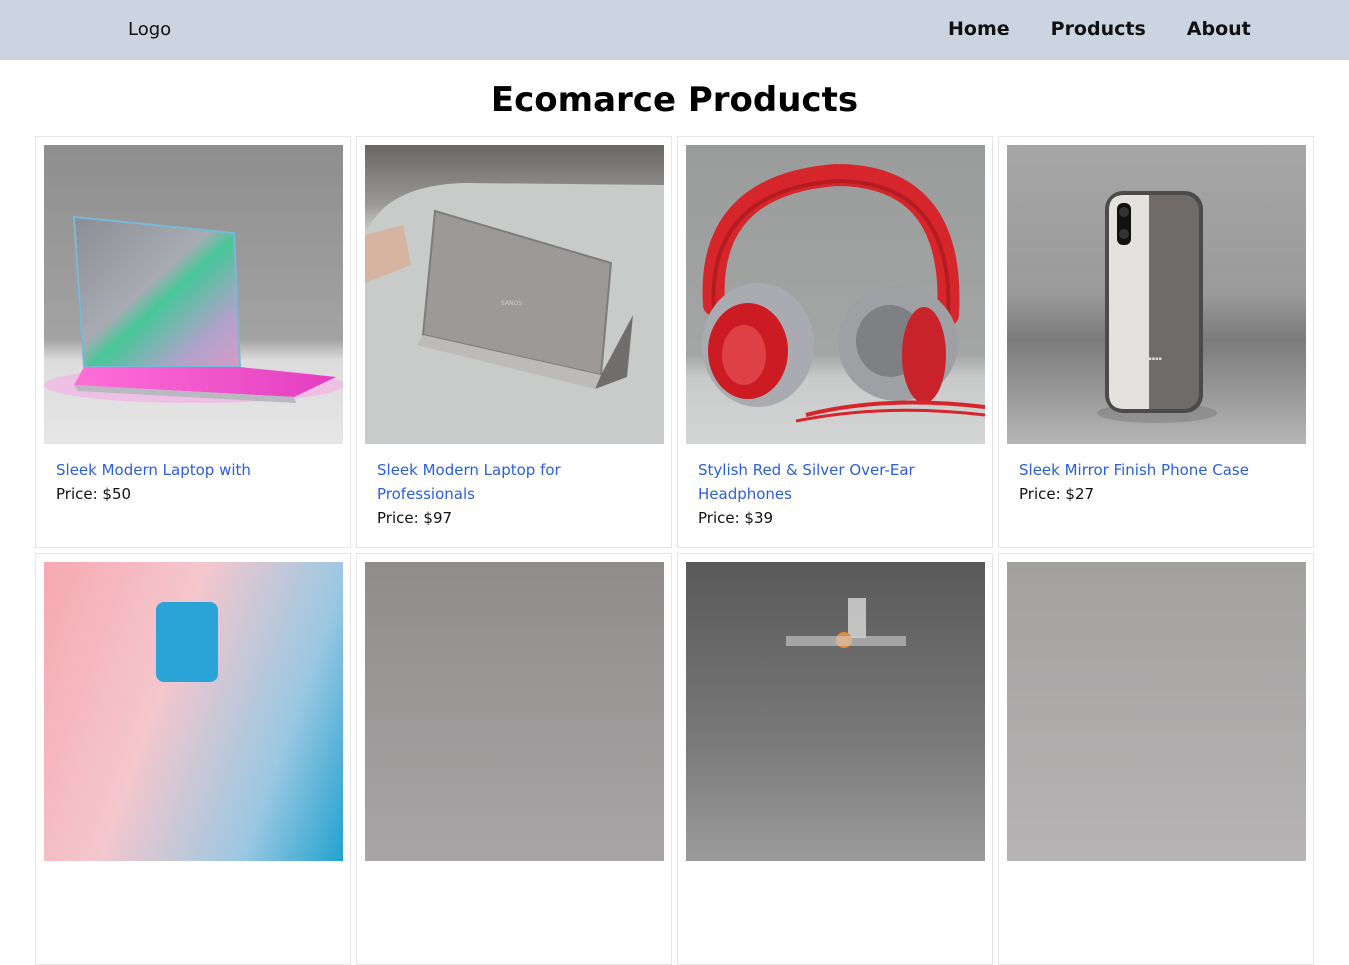 The height and width of the screenshot is (965, 1349). Describe the element at coordinates (979, 29) in the screenshot. I see `nav-link-home: Home` at that location.